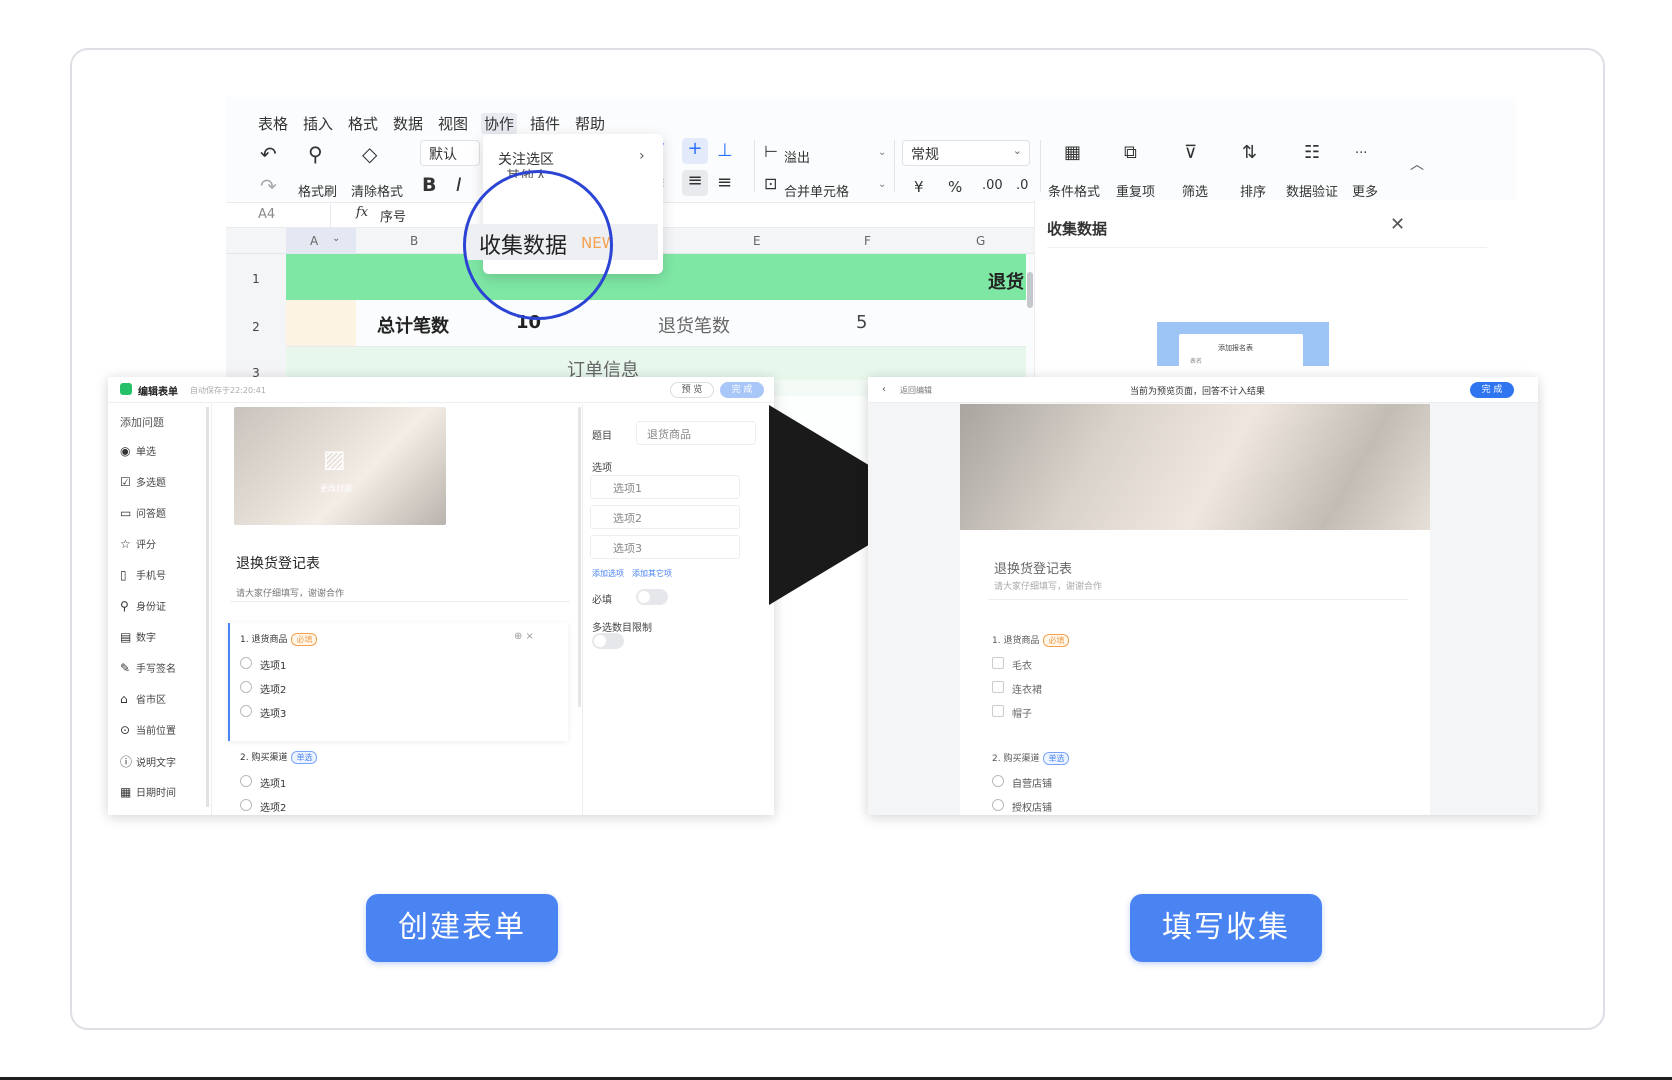 The width and height of the screenshot is (1672, 1080). I want to click on menu-view: 视图, so click(453, 123).